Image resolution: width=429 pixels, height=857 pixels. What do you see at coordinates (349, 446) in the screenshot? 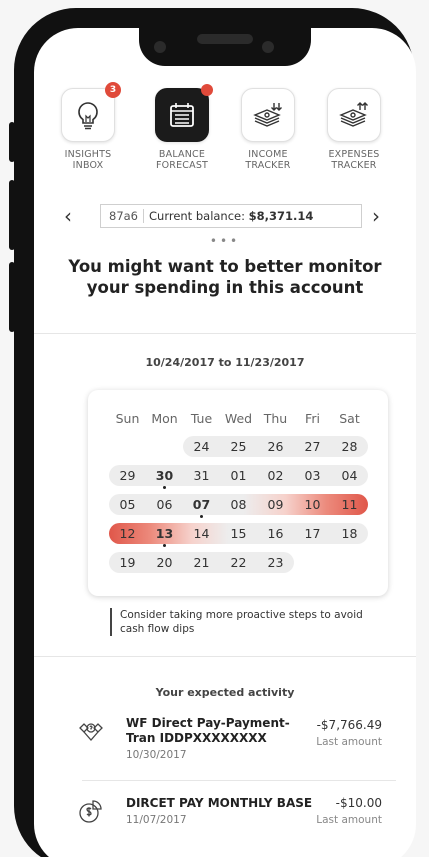
I see `calendar-day: 28` at bounding box center [349, 446].